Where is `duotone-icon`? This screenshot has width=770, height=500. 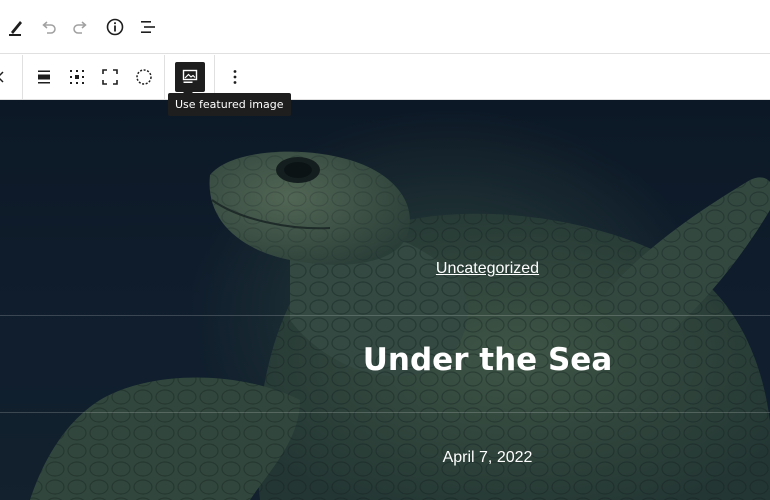 duotone-icon is located at coordinates (144, 77).